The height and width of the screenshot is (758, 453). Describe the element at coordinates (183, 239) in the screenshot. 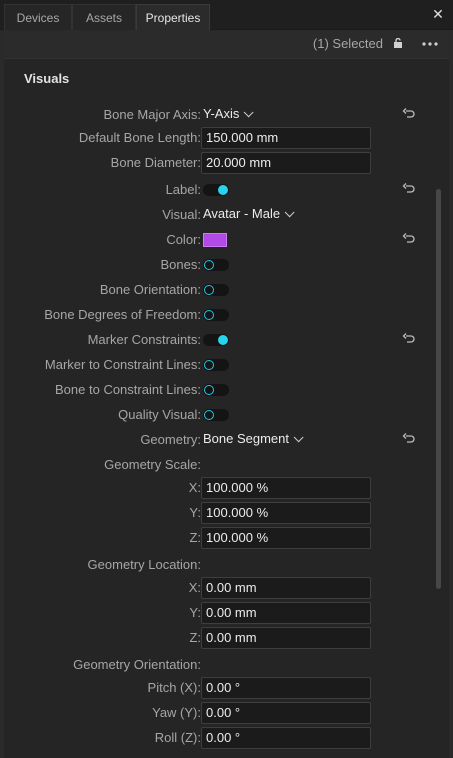

I see `label-color: Color:` at that location.